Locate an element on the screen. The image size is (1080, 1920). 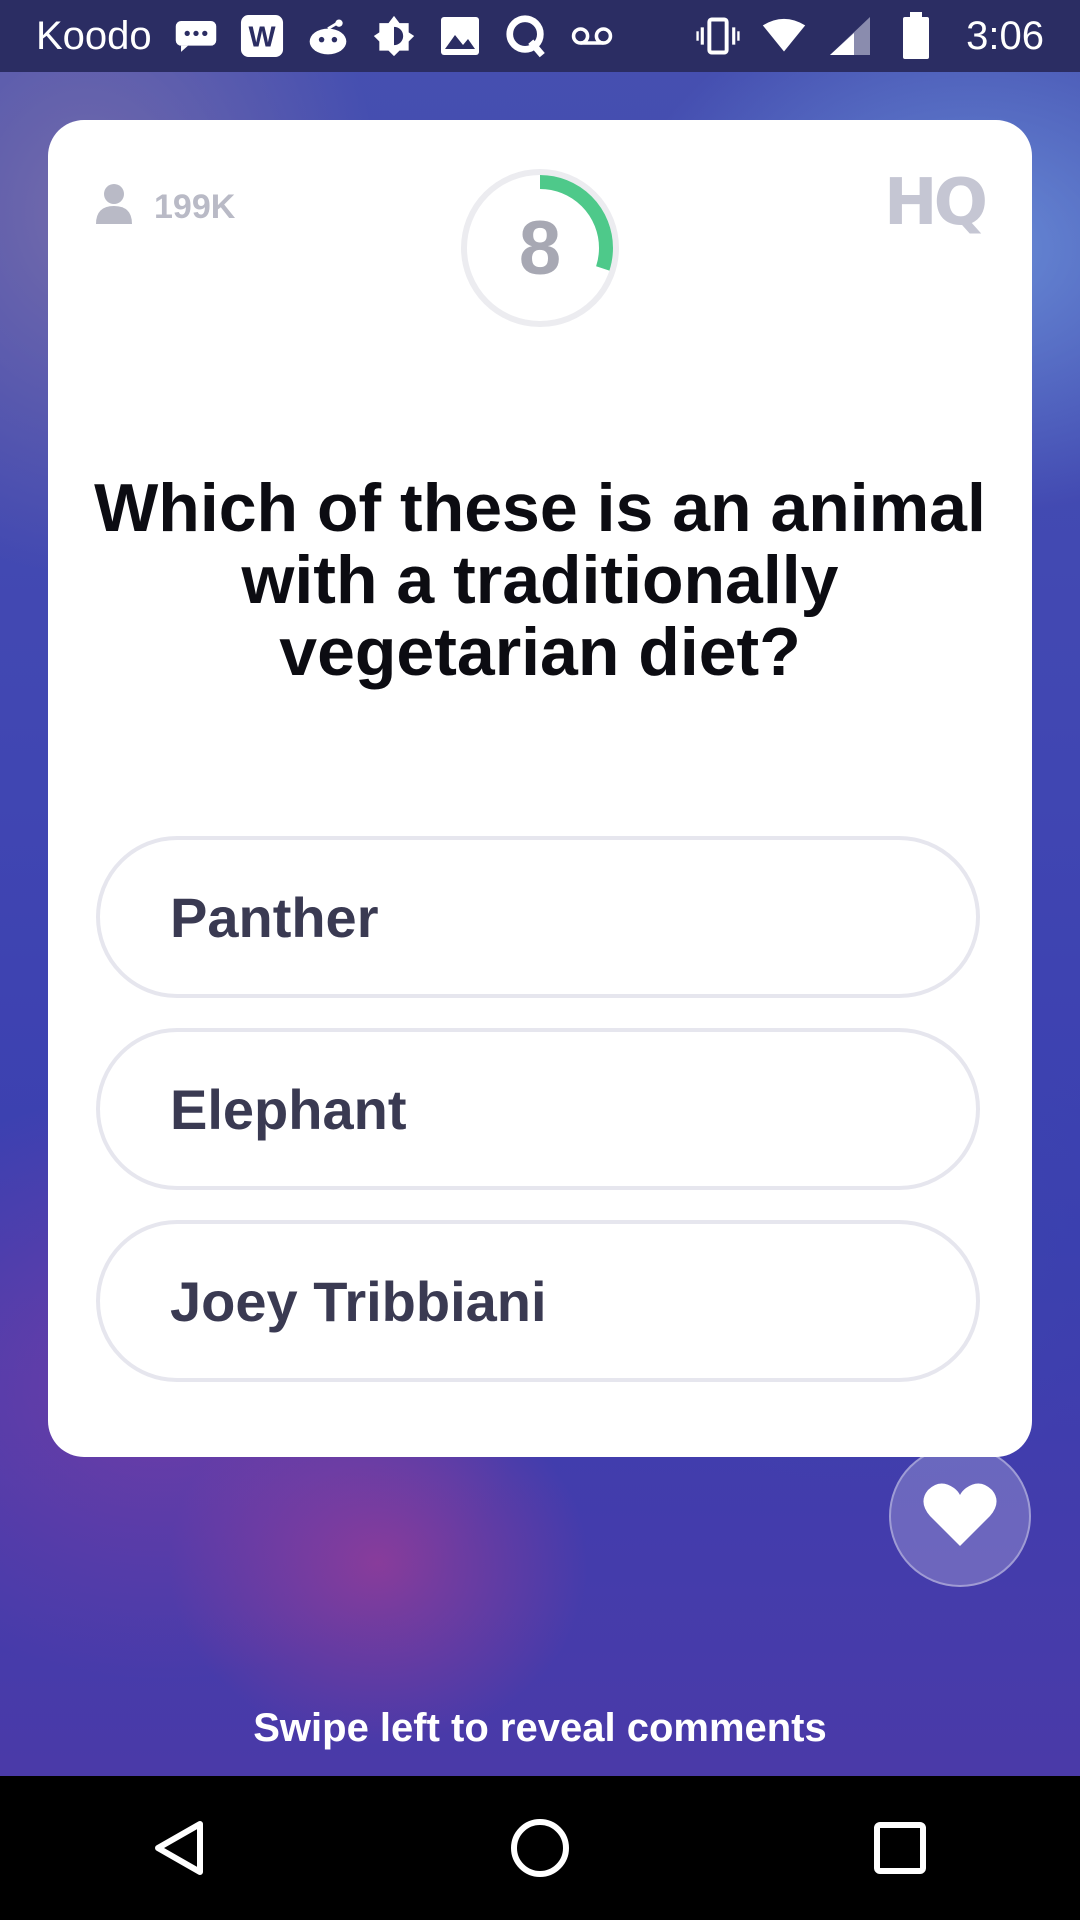
recents-icon is located at coordinates (900, 1848).